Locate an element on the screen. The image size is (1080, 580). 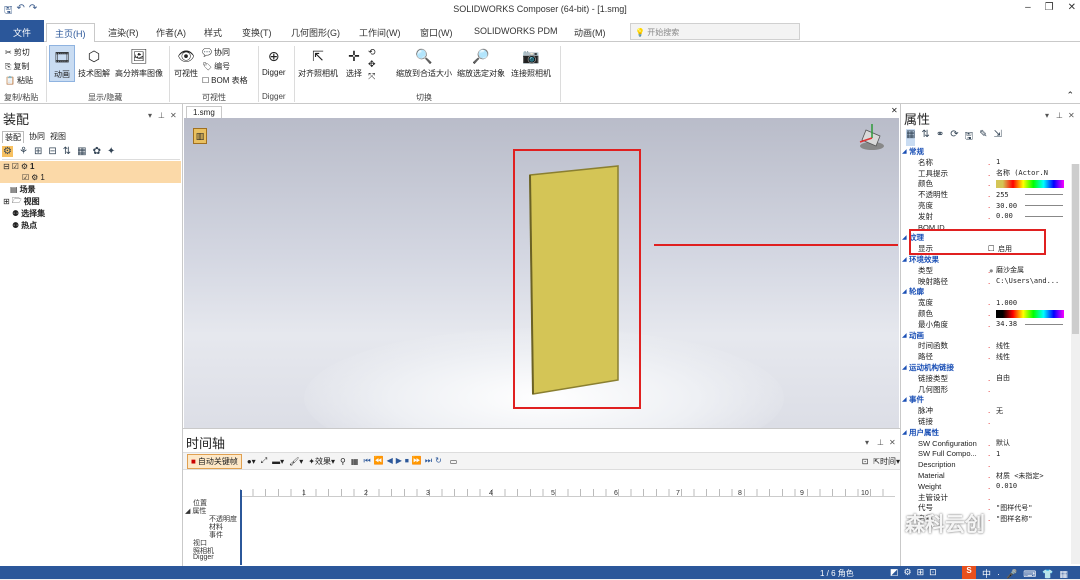
ime-tray: 中·🎤⌨👕▦ is located at coordinates (1028, 573).